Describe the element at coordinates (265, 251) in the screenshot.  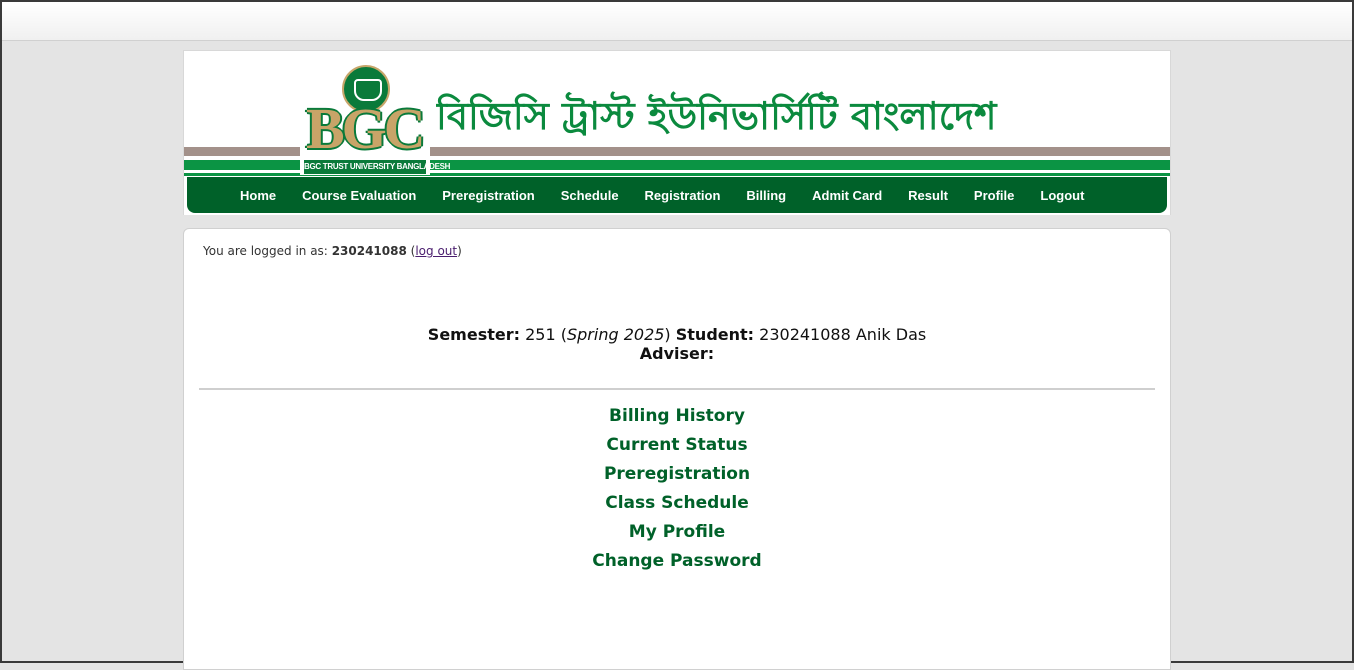
I see `login-prefix: You are logged in as:` at that location.